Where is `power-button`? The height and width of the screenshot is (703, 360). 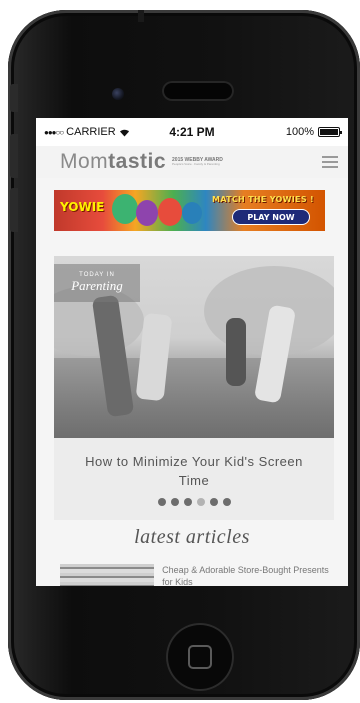
power-button is located at coordinates (141, 16).